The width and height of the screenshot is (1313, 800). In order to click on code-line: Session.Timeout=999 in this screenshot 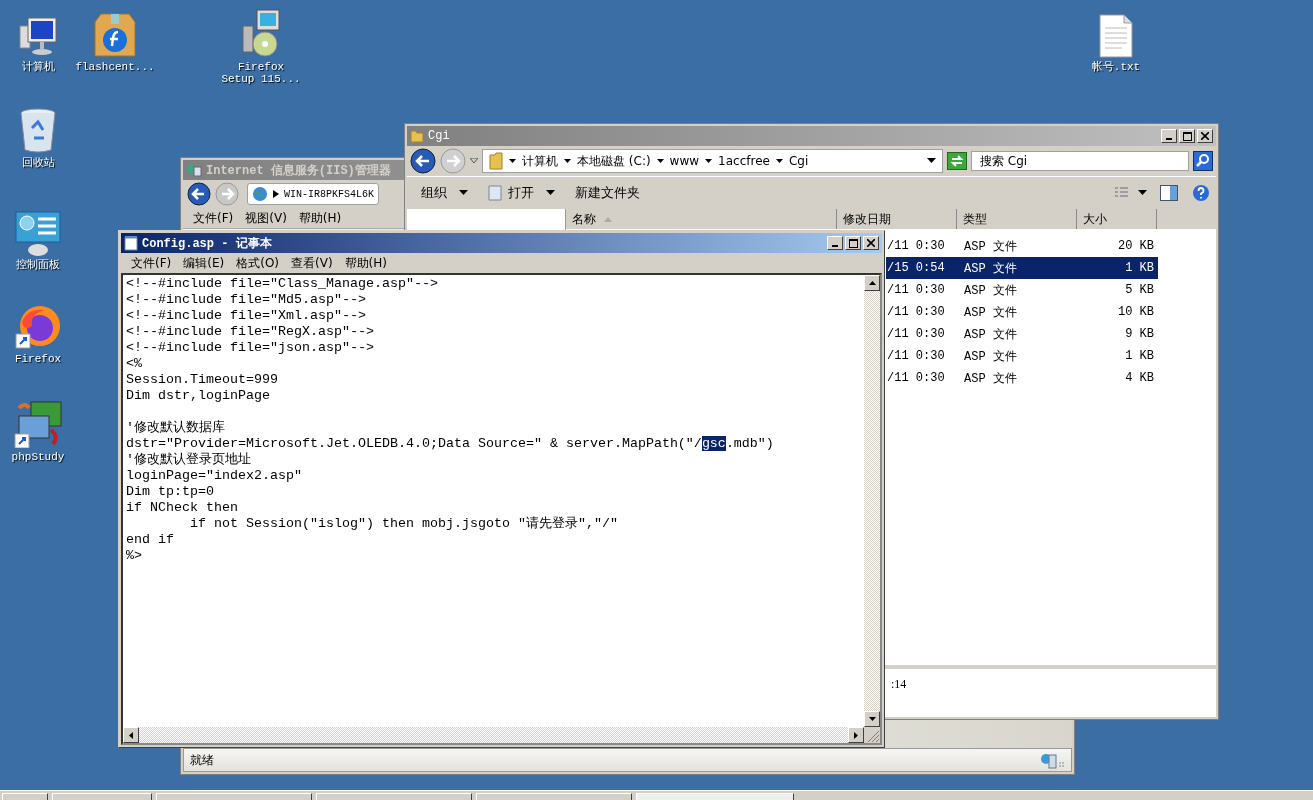, I will do `click(202, 380)`.